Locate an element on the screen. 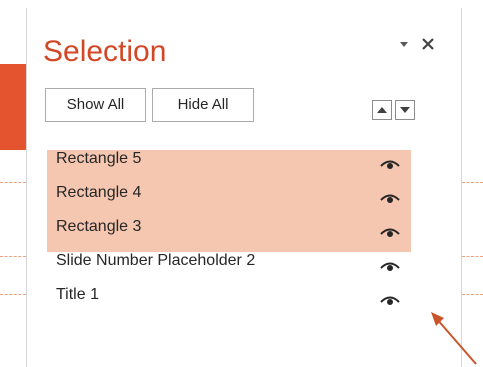 This screenshot has height=367, width=483. list-item: Slide Number Placeholder 2 is located at coordinates (229, 269).